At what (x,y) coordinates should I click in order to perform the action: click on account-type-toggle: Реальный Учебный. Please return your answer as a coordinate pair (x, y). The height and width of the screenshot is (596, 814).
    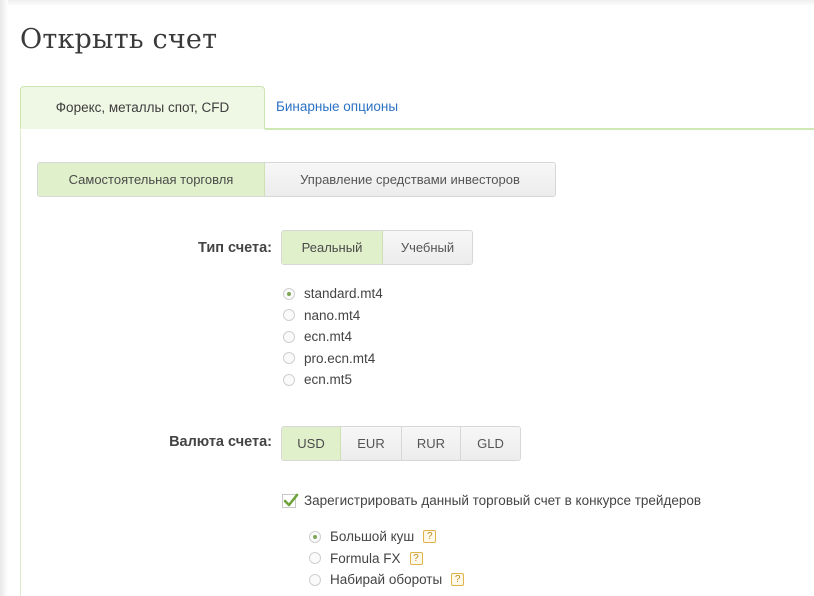
    Looking at the image, I should click on (377, 247).